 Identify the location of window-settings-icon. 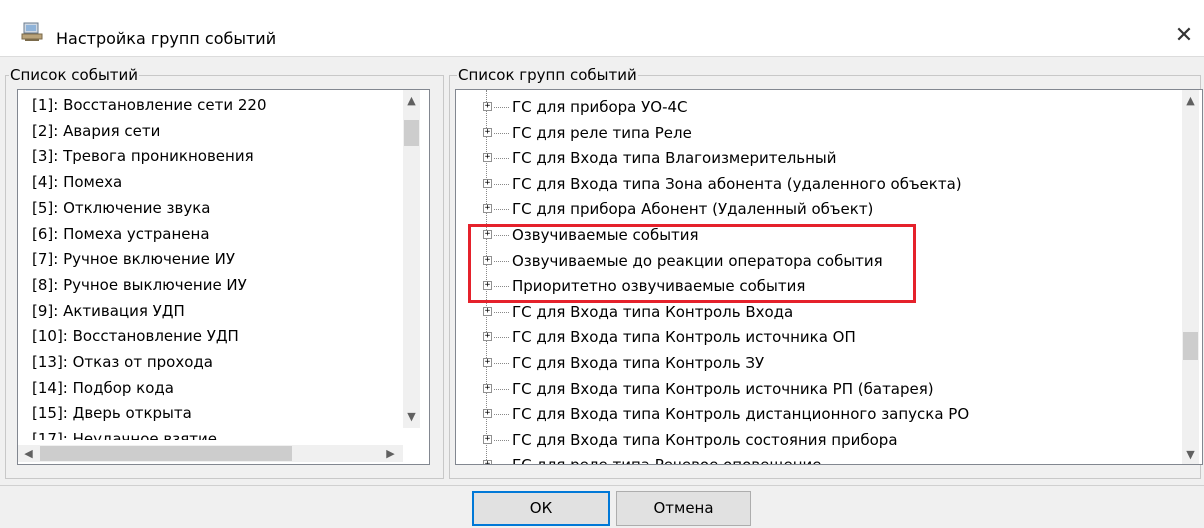
(32, 31).